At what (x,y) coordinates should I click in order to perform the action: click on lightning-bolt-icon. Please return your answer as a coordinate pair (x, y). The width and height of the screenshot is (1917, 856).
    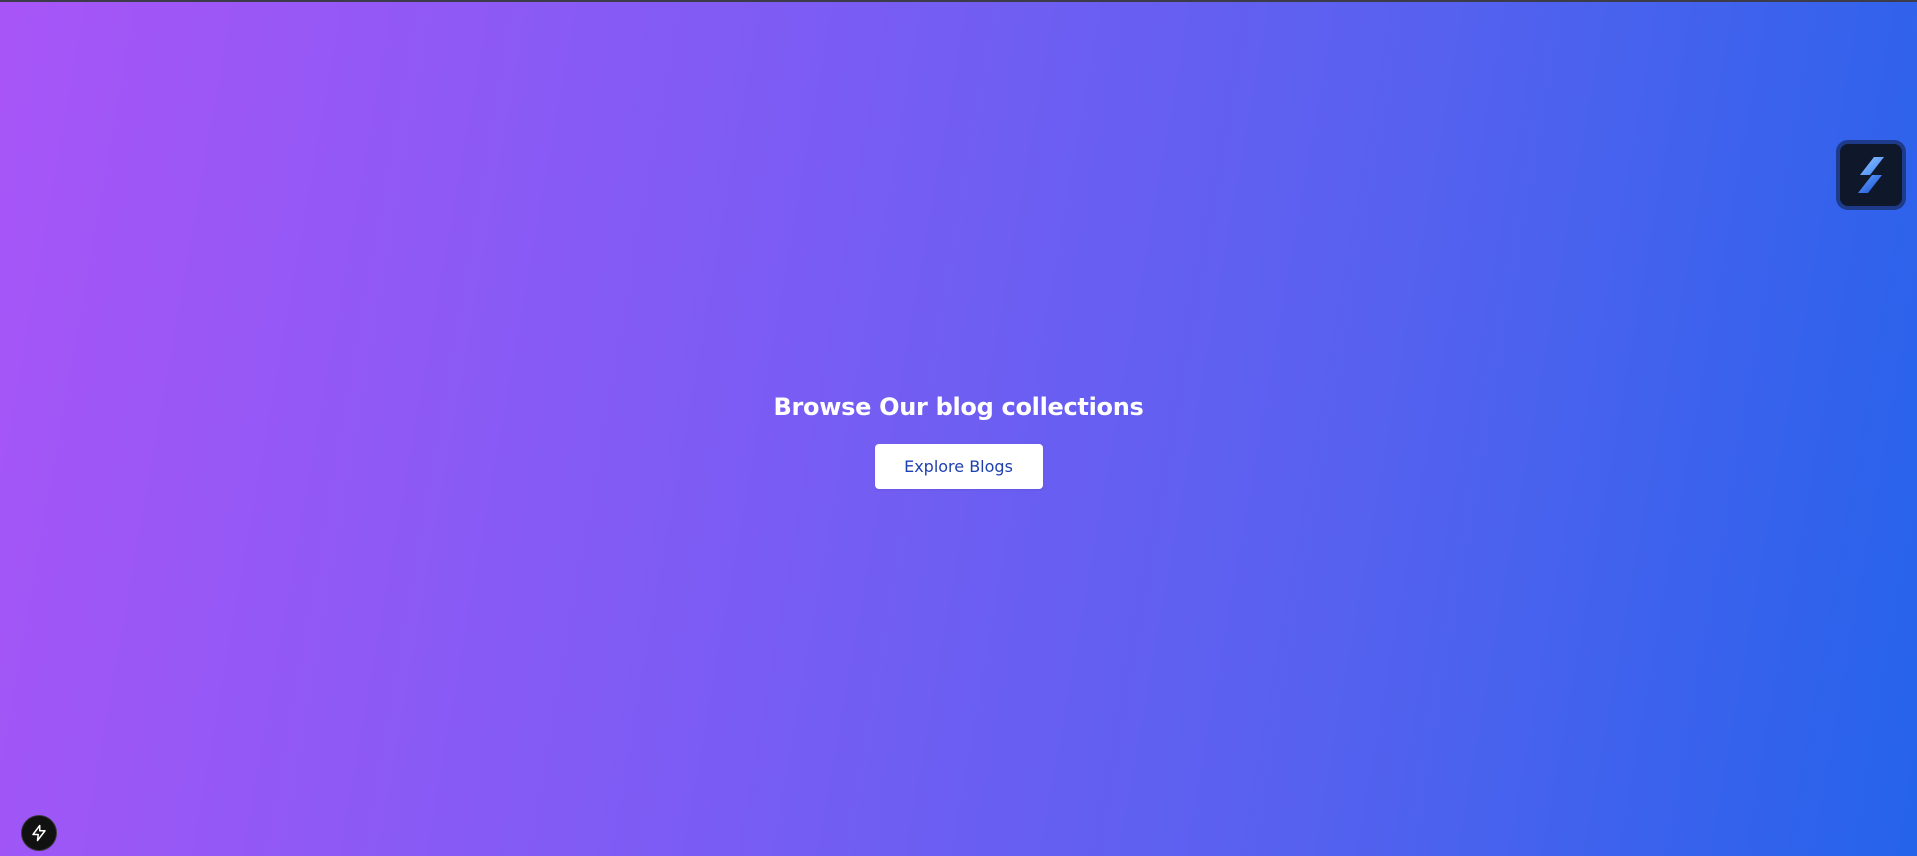
    Looking at the image, I should click on (39, 833).